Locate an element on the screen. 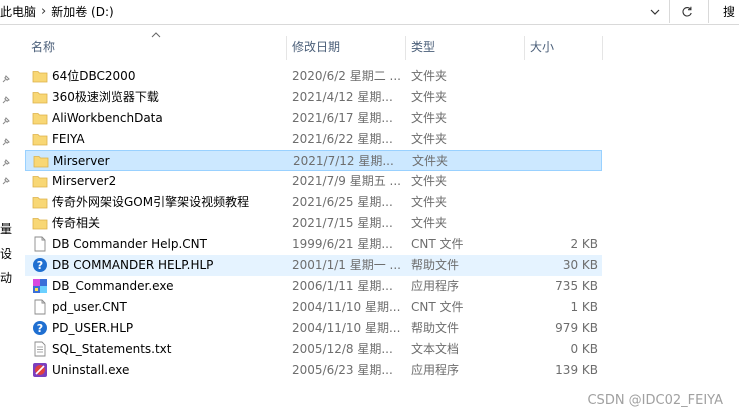 Image resolution: width=739 pixels, height=420 pixels. file-name: DB_Commander.exe is located at coordinates (113, 286).